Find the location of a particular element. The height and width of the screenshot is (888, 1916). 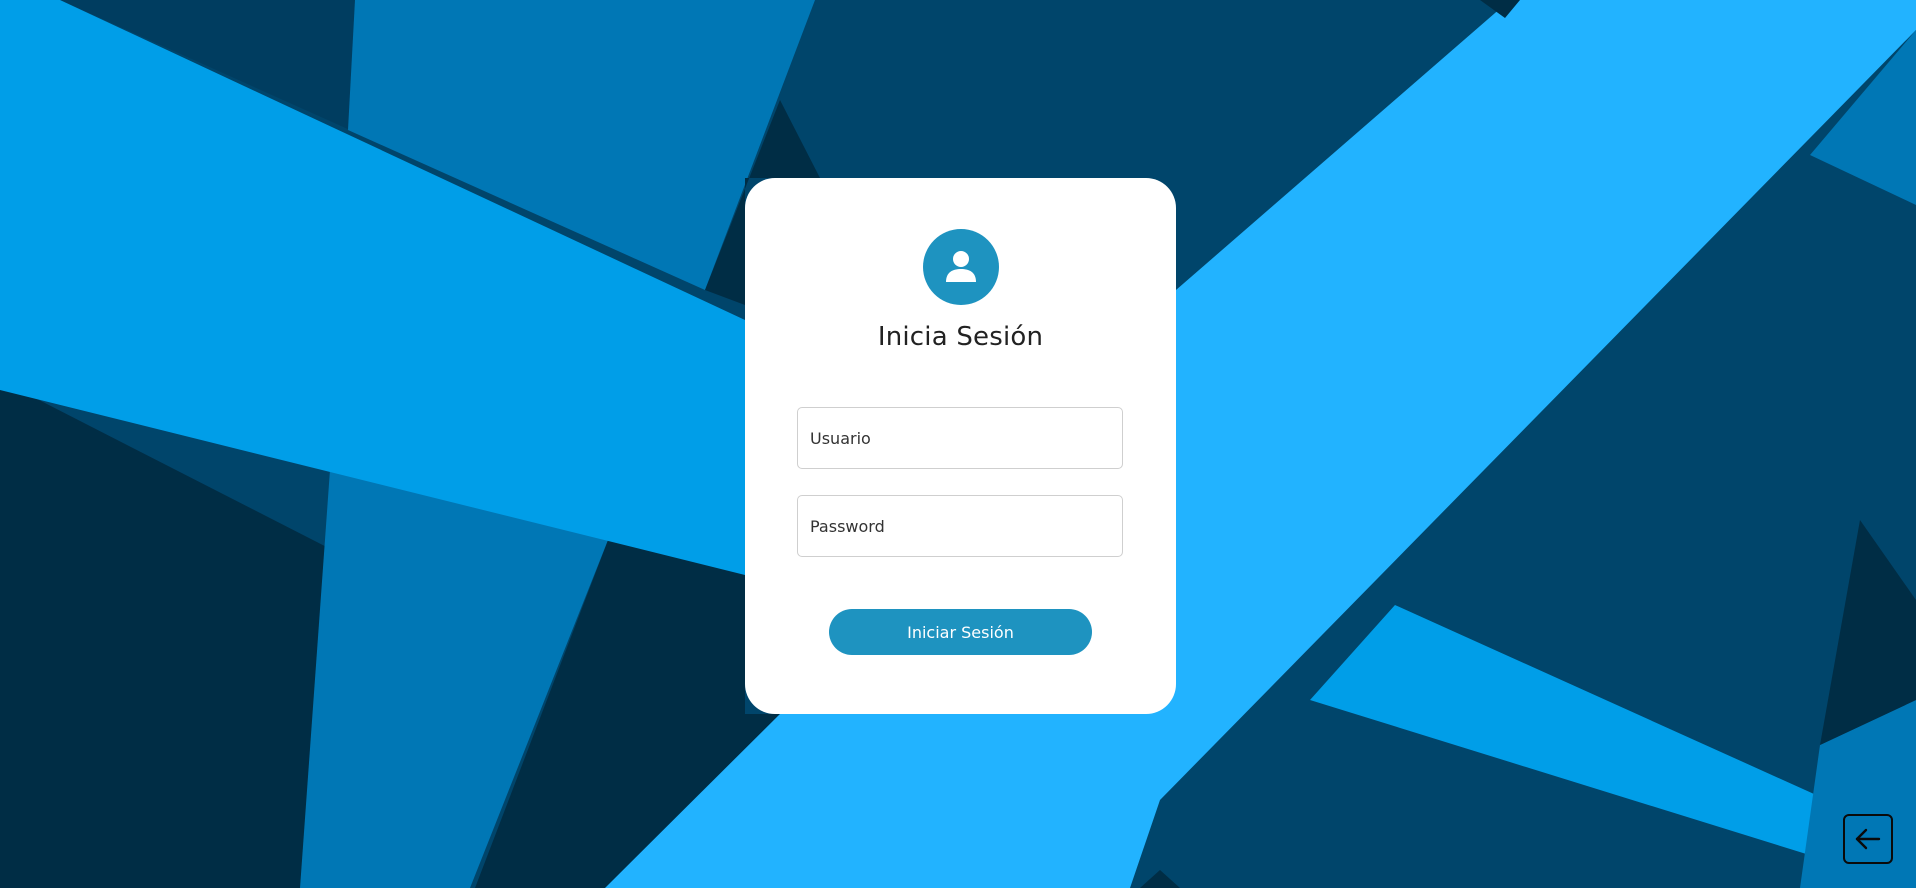

user-icon is located at coordinates (961, 266).